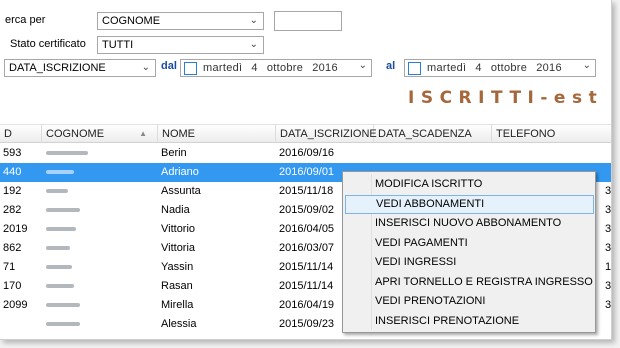  I want to click on column-header-cognome: COGNOME ▲, so click(100, 134).